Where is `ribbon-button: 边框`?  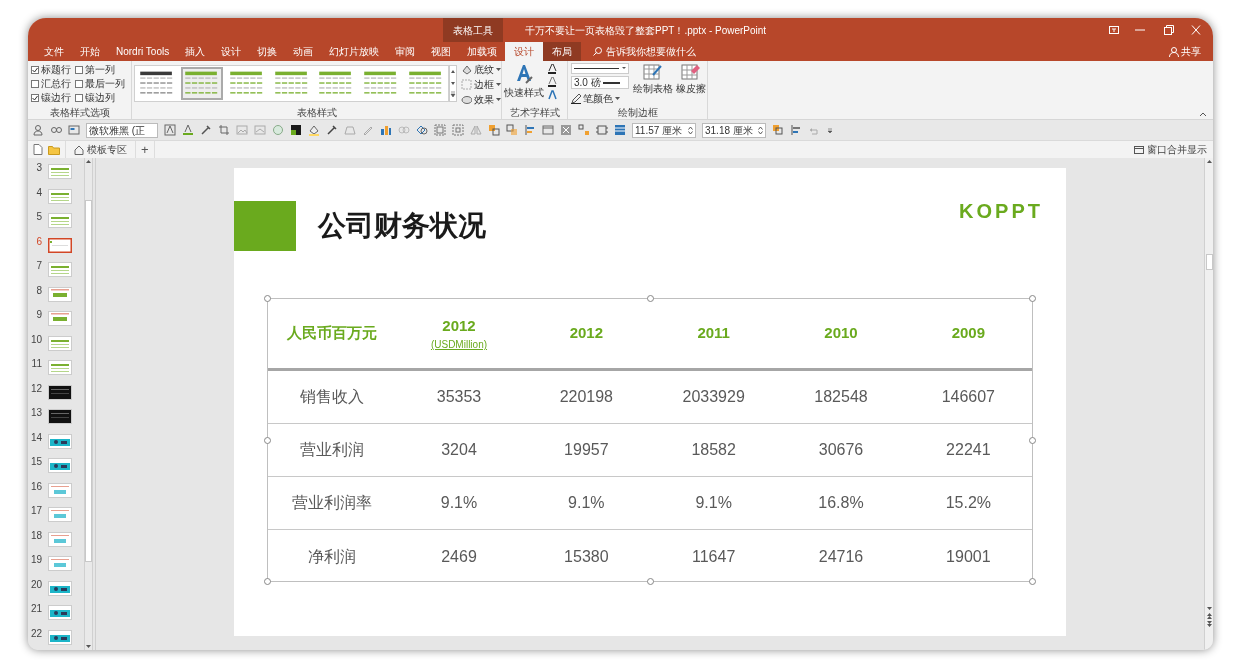 ribbon-button: 边框 is located at coordinates (481, 84).